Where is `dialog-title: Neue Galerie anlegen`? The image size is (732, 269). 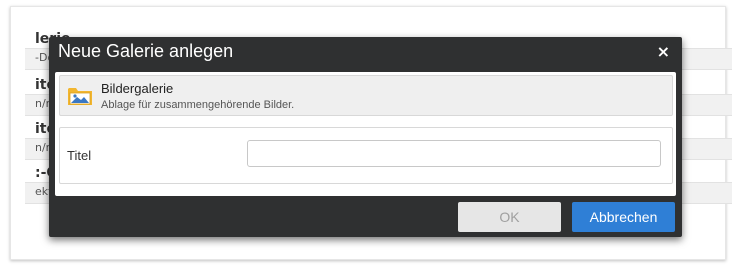
dialog-title: Neue Galerie anlegen is located at coordinates (146, 51).